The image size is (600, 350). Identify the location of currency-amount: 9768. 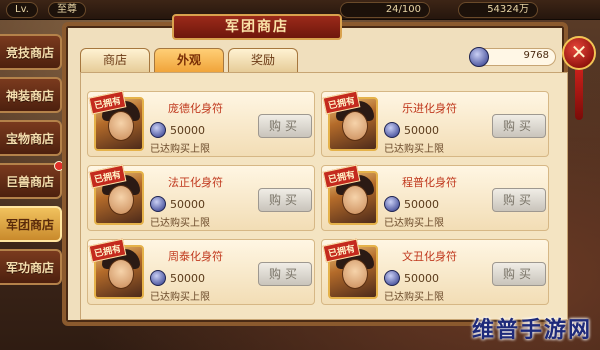
(536, 55).